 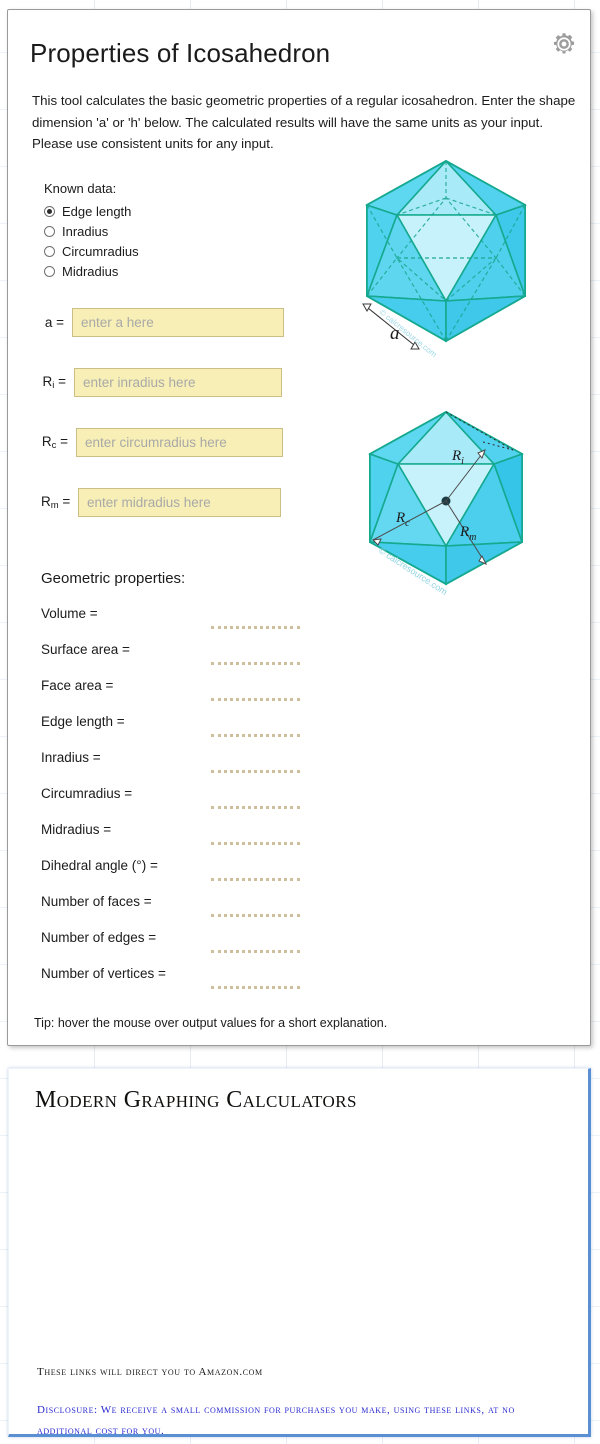 I want to click on known-data-label: Known data:, so click(x=80, y=188).